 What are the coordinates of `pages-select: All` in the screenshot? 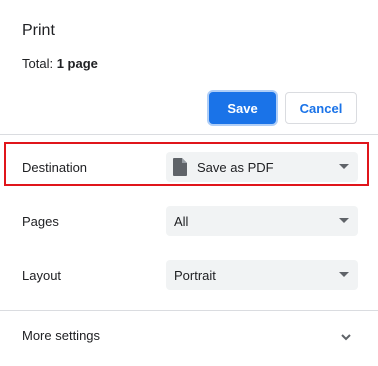 It's located at (262, 221).